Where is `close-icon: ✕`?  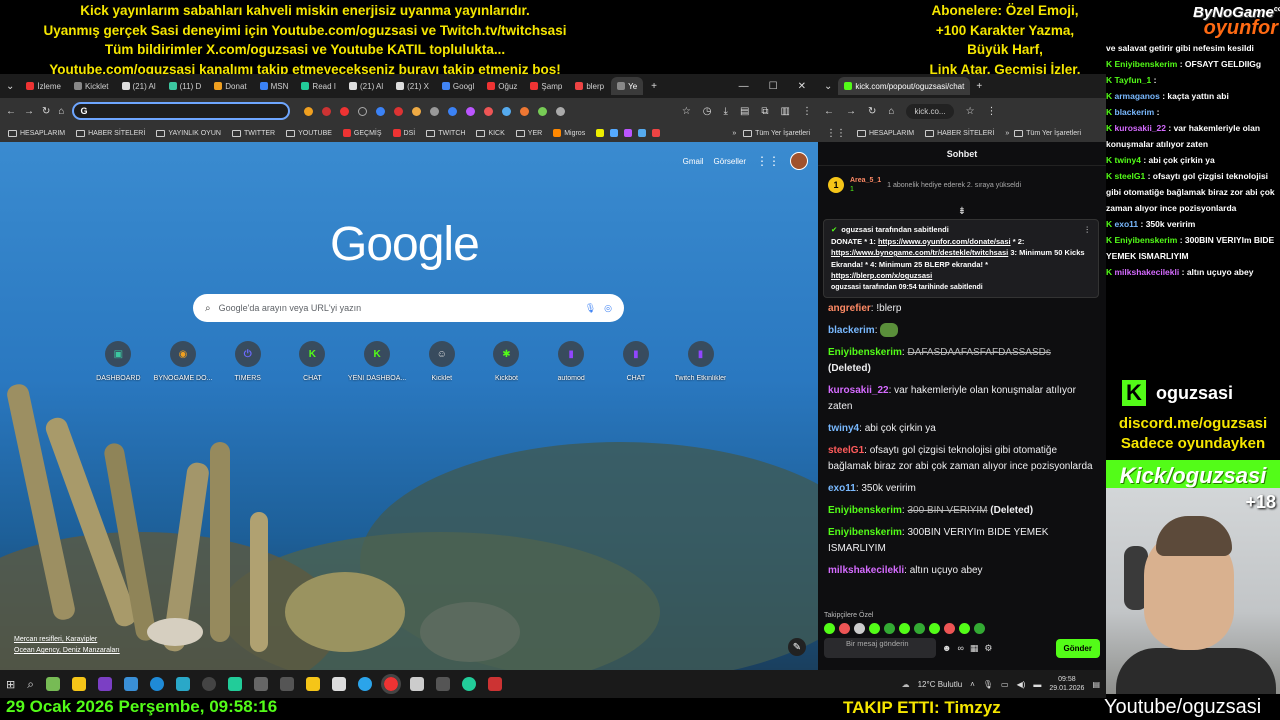
close-icon: ✕ is located at coordinates (802, 86).